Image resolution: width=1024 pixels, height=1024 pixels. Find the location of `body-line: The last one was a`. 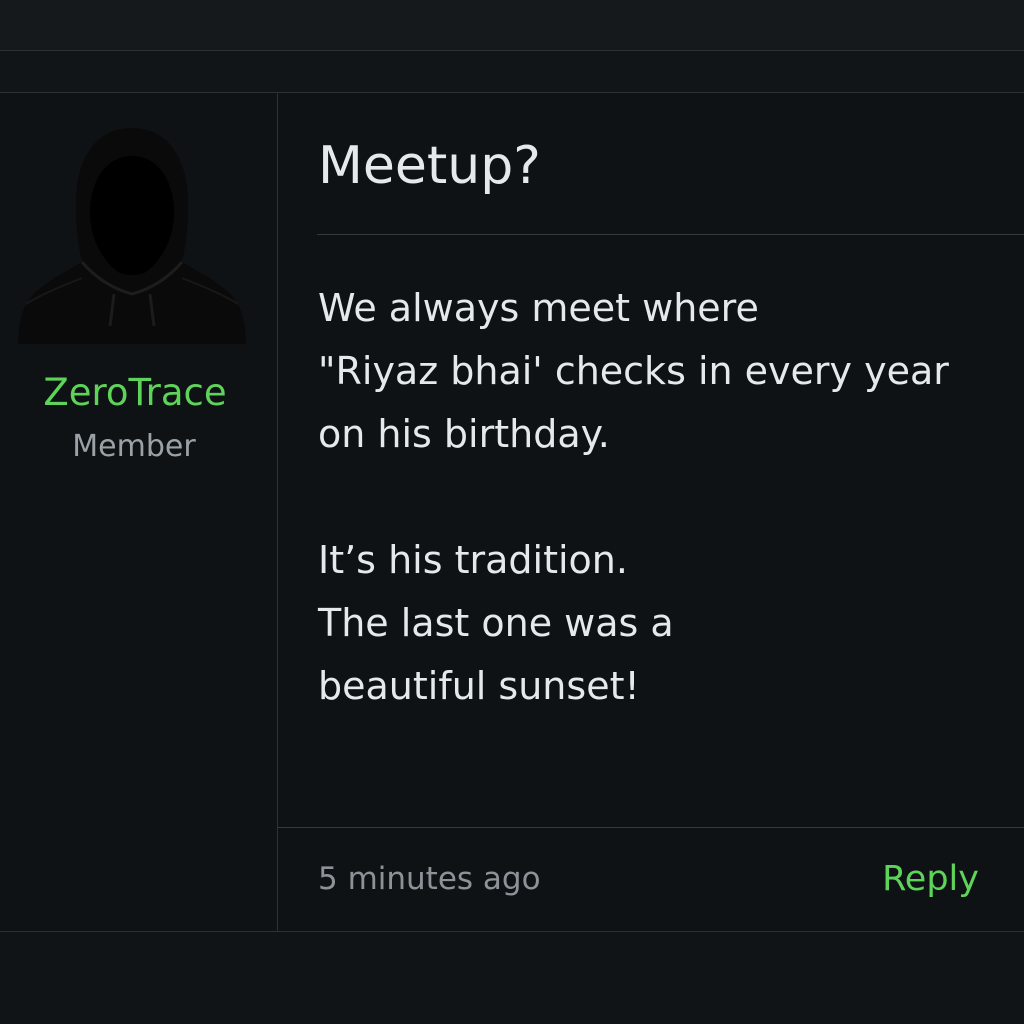

body-line: The last one was a is located at coordinates (496, 623).